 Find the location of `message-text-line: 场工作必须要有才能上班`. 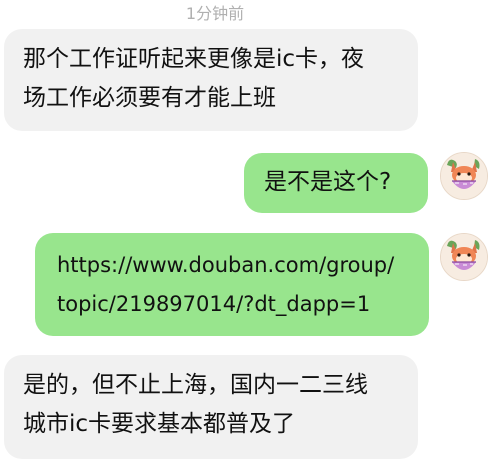

message-text-line: 场工作必须要有才能上班 is located at coordinates (149, 98).